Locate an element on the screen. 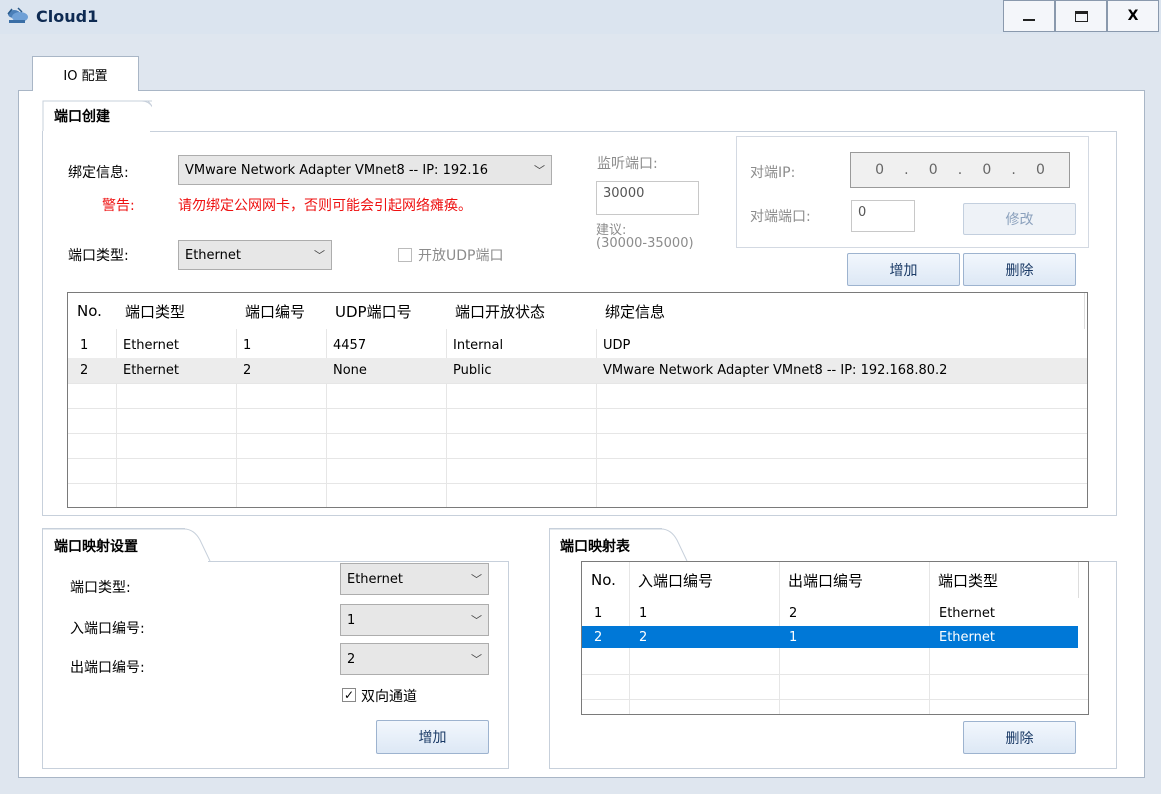 Image resolution: width=1161 pixels, height=794 pixels. ip-octet-3: 0 is located at coordinates (987, 170).